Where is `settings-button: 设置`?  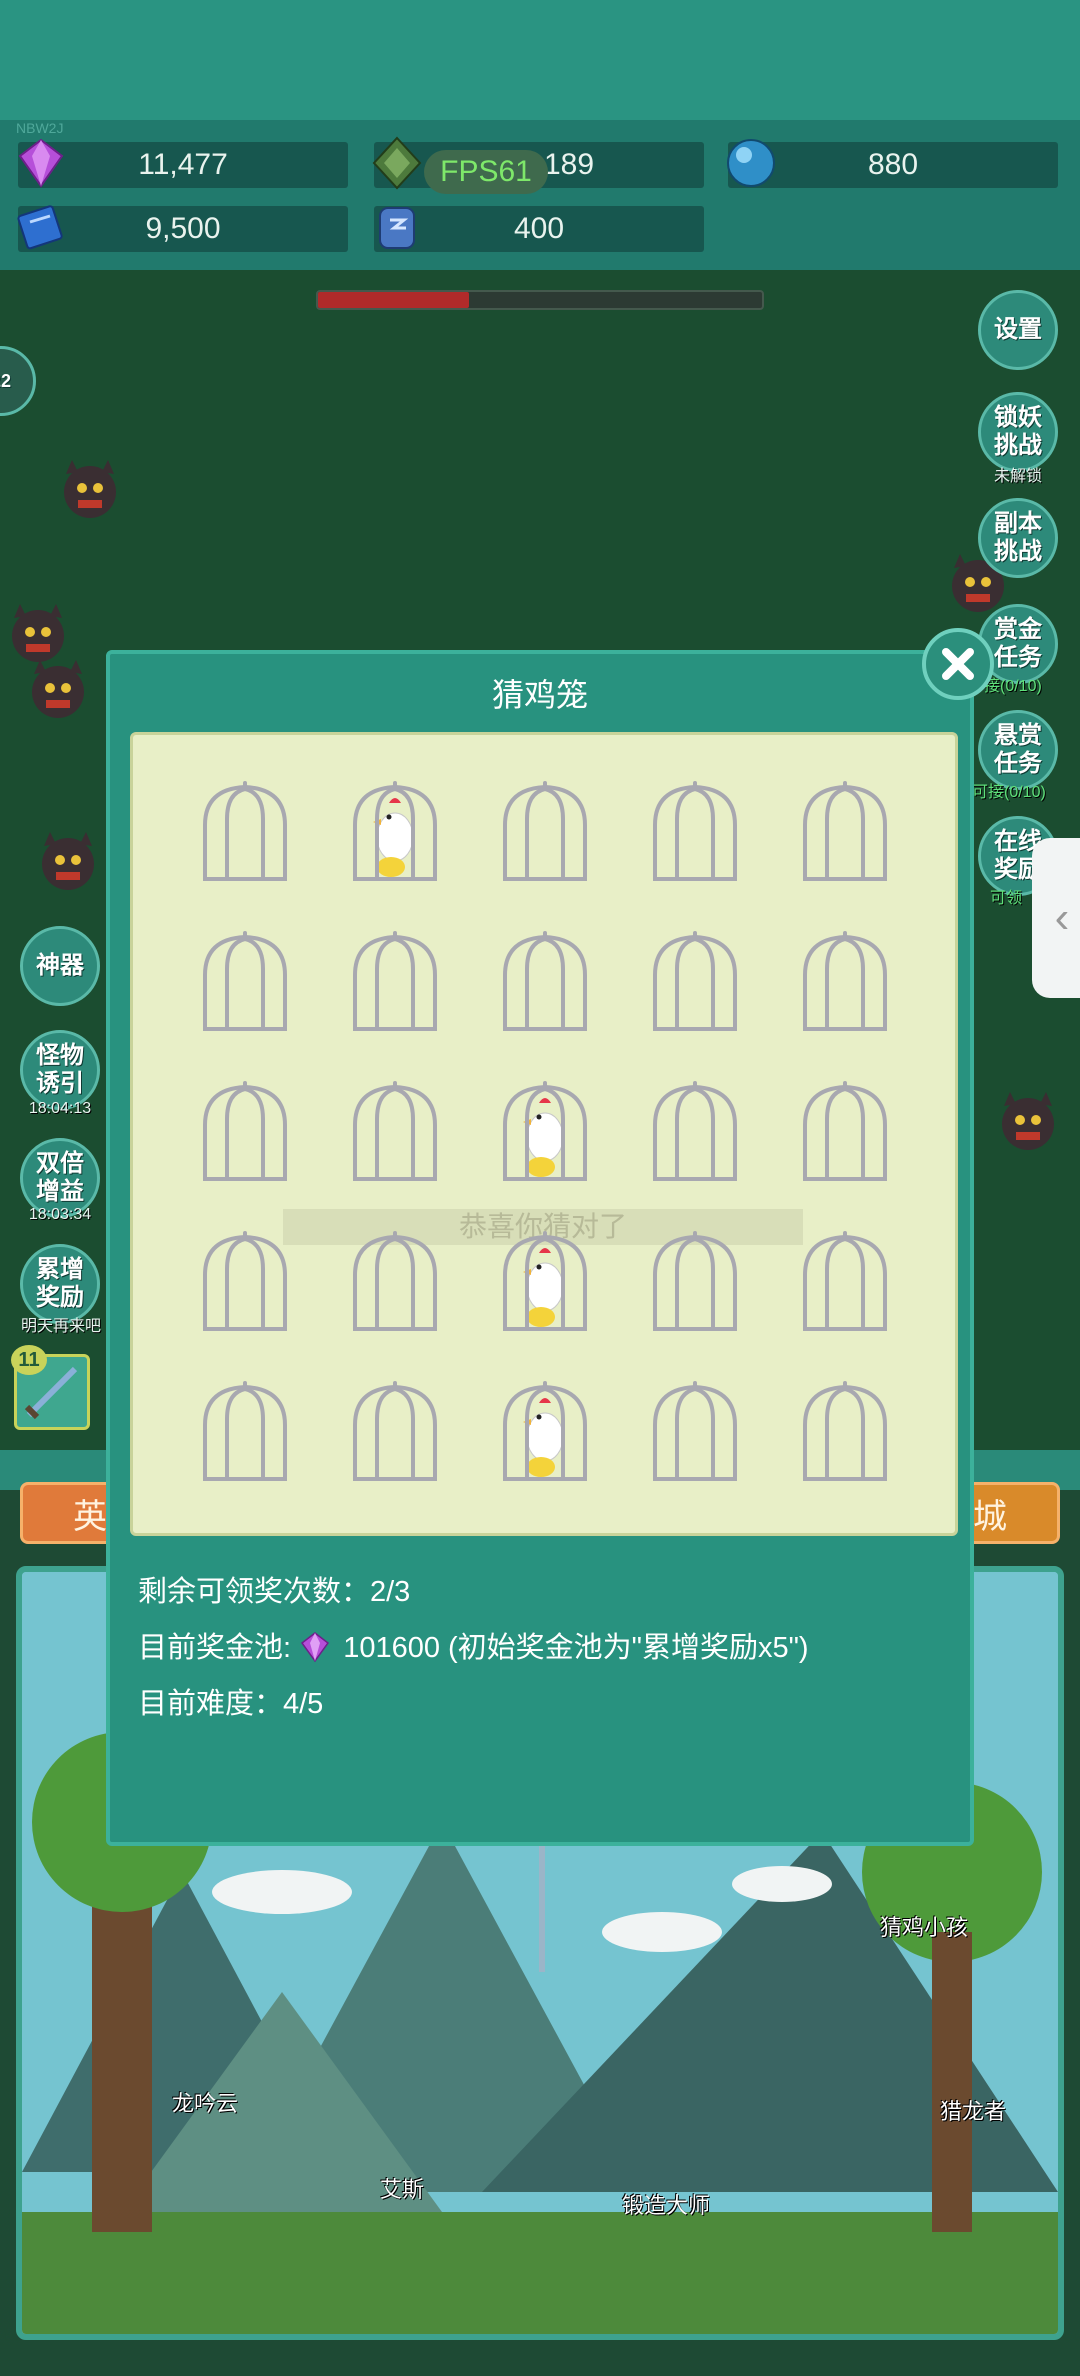 settings-button: 设置 is located at coordinates (1018, 330).